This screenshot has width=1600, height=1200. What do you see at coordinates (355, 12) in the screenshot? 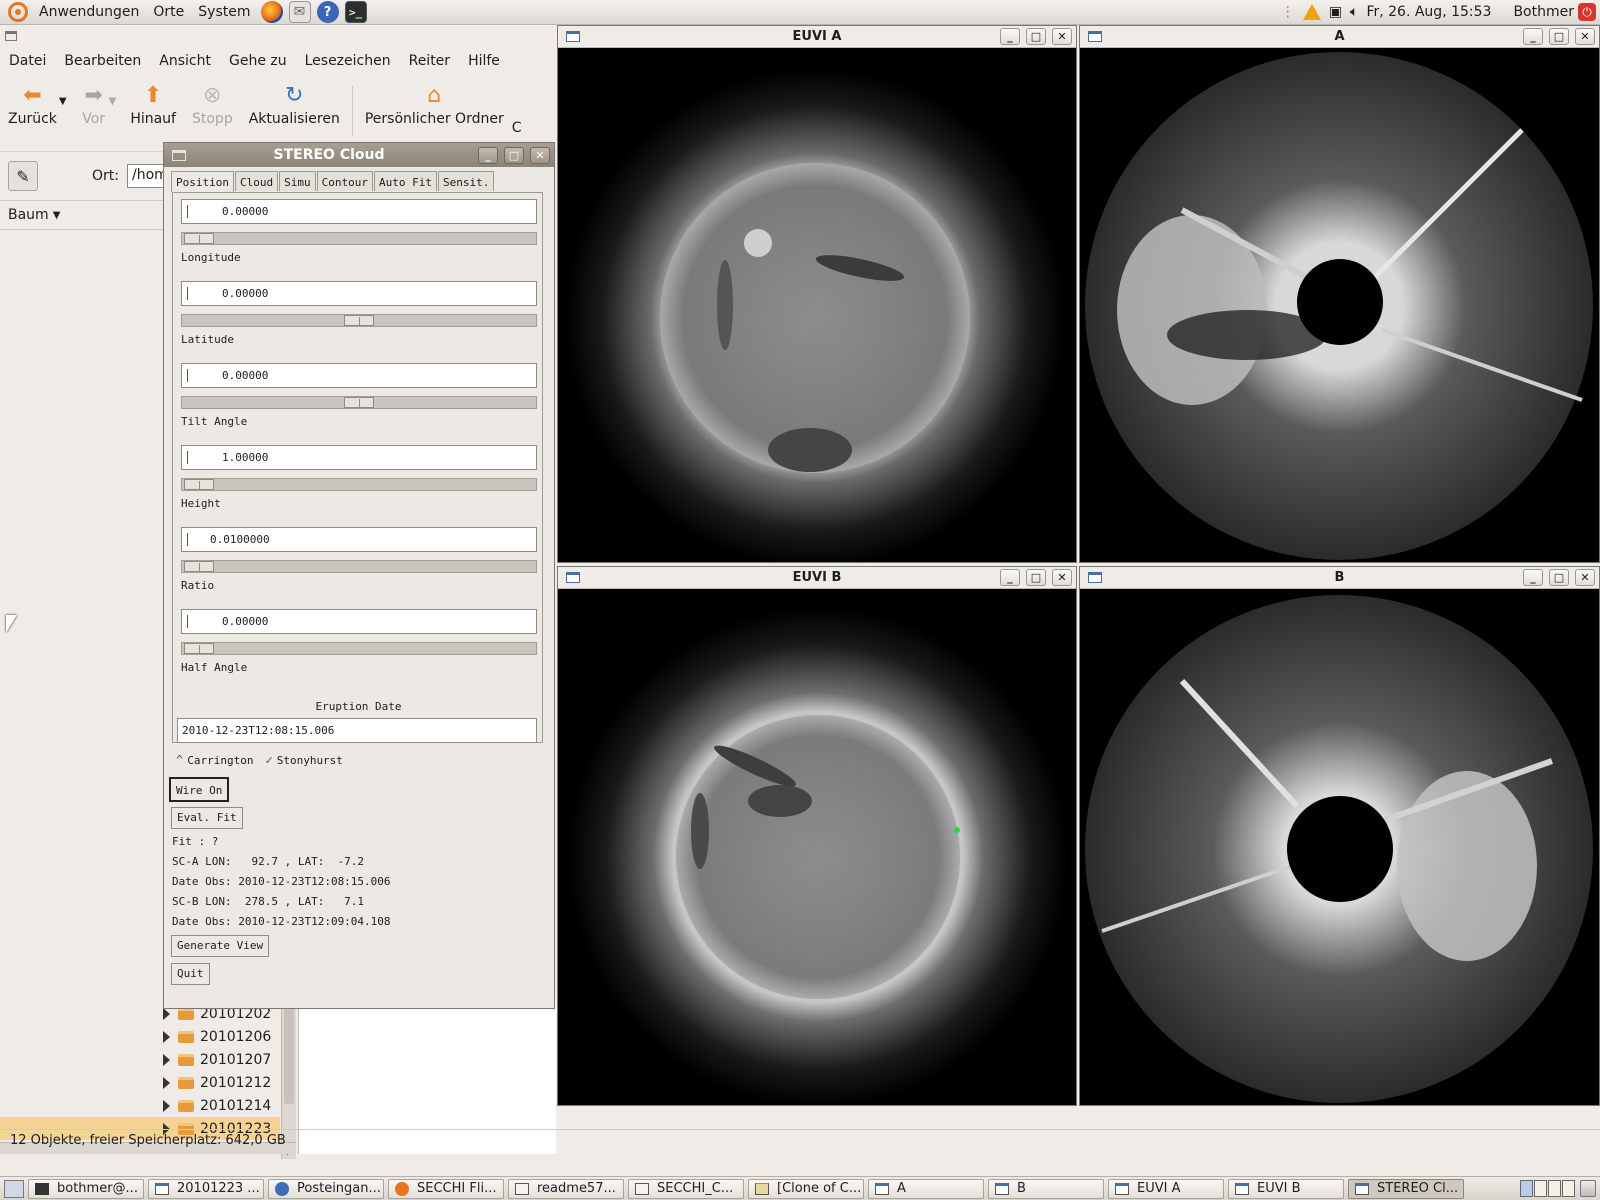
I see `terminal-icon: >_` at bounding box center [355, 12].